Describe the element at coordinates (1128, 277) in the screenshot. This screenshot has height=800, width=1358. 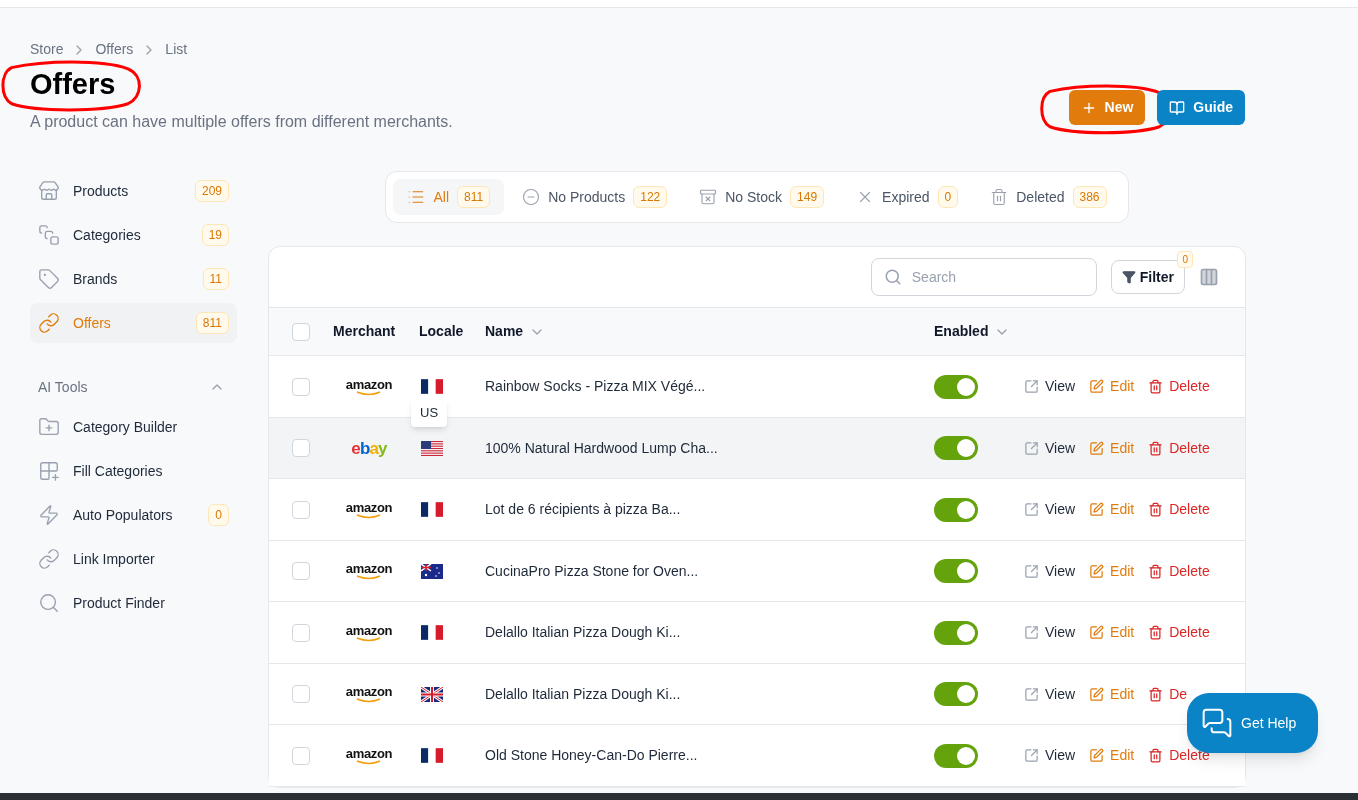
I see `filter-icon` at that location.